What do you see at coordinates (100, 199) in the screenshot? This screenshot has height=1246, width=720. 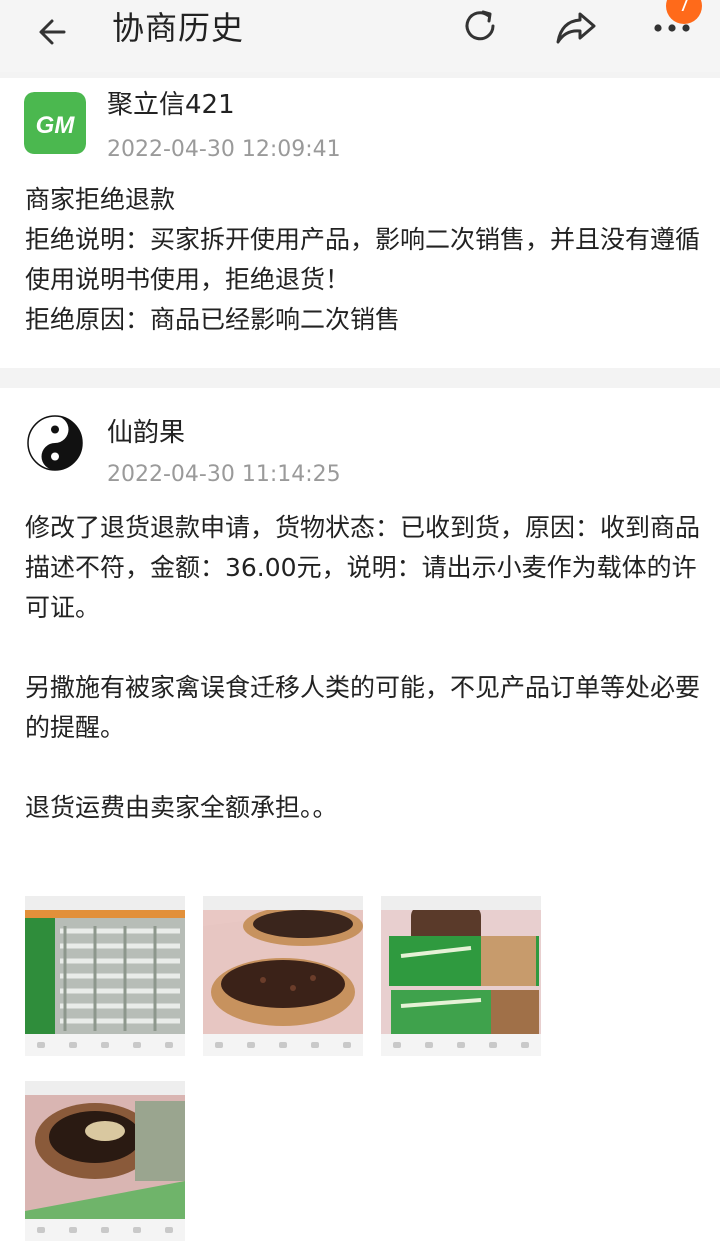 I see `message-line: 商家拒绝退款` at bounding box center [100, 199].